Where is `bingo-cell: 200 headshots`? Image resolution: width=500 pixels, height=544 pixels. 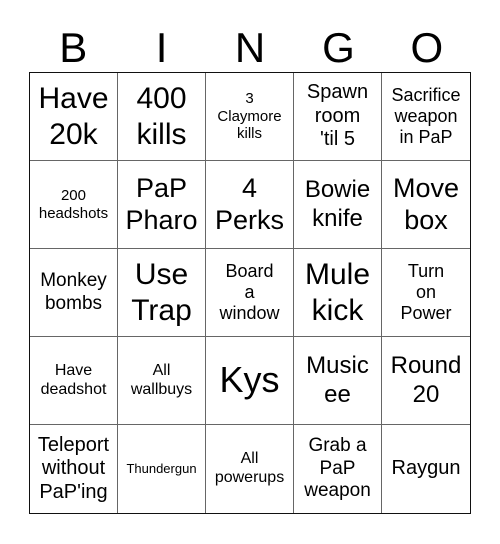 bingo-cell: 200 headshots is located at coordinates (74, 205).